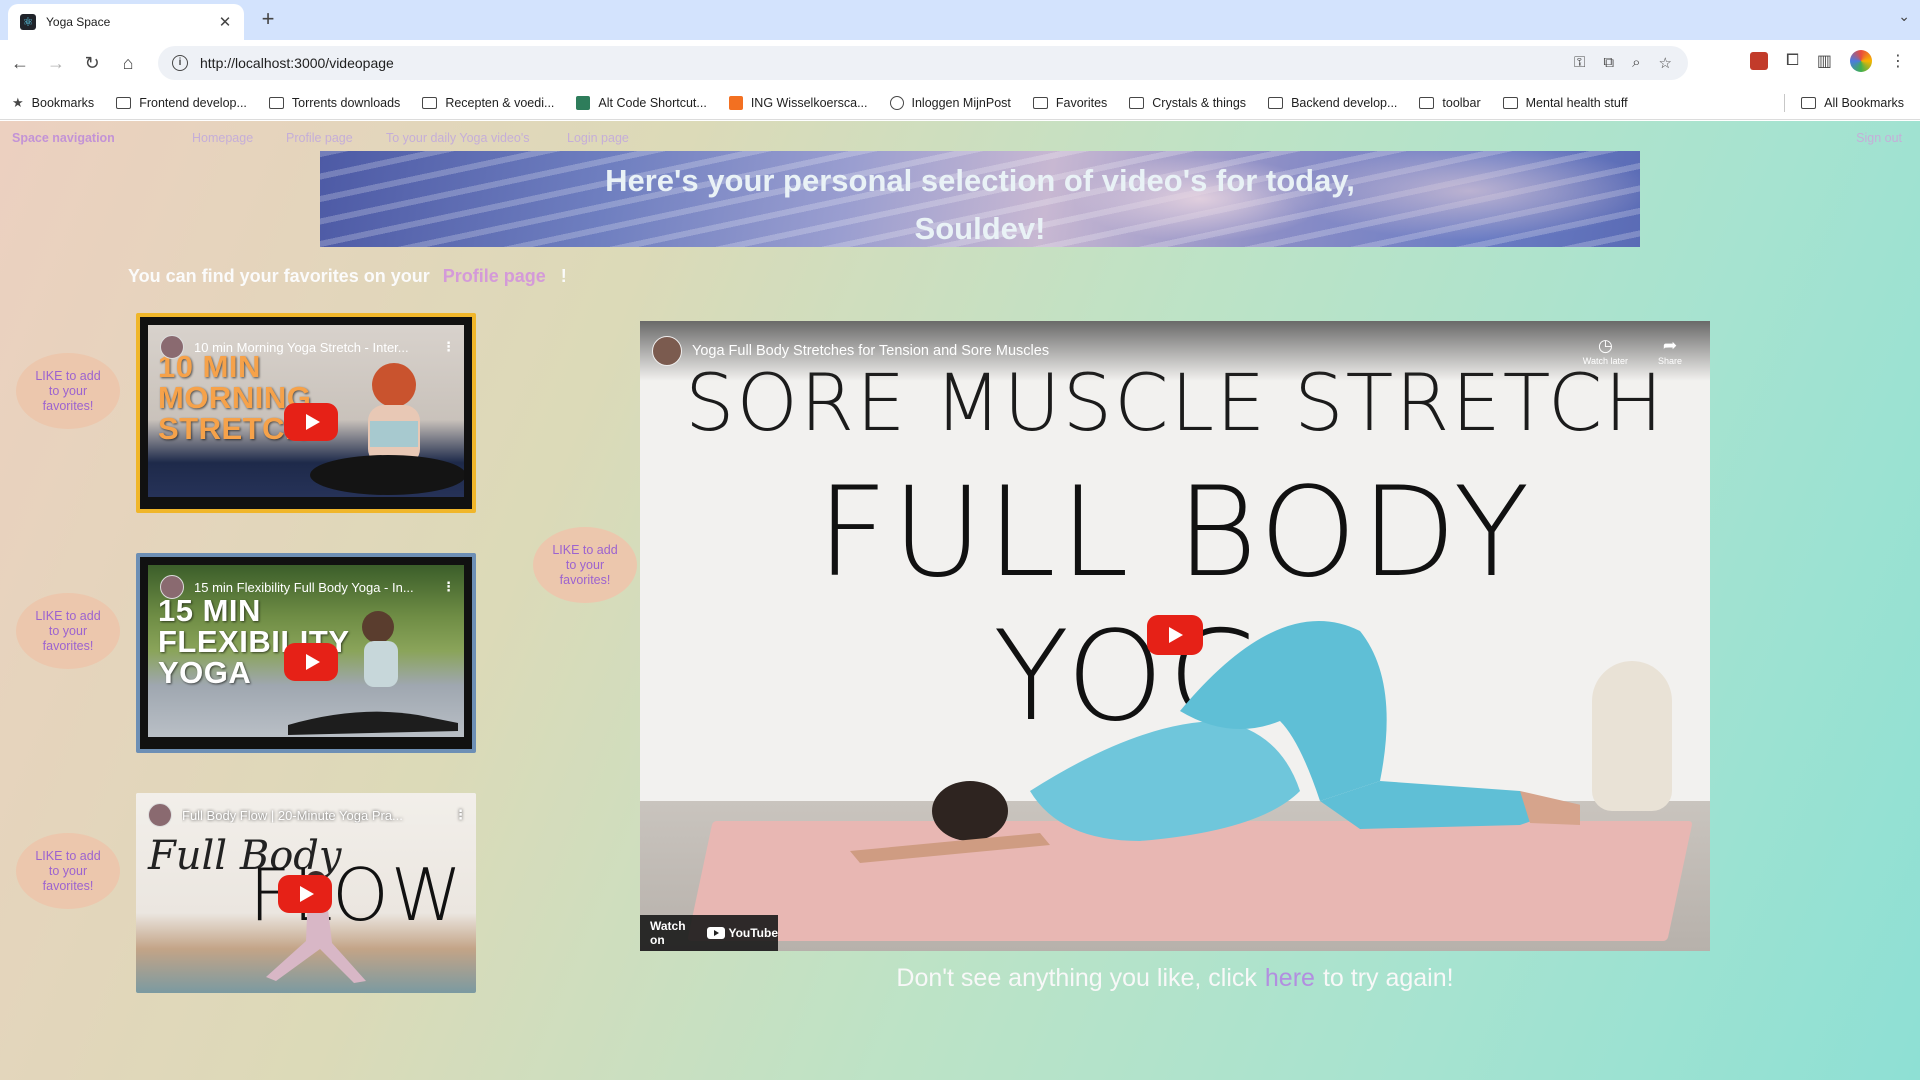 This screenshot has width=1920, height=1080. Describe the element at coordinates (20, 63) in the screenshot. I see `back-button: ←` at that location.